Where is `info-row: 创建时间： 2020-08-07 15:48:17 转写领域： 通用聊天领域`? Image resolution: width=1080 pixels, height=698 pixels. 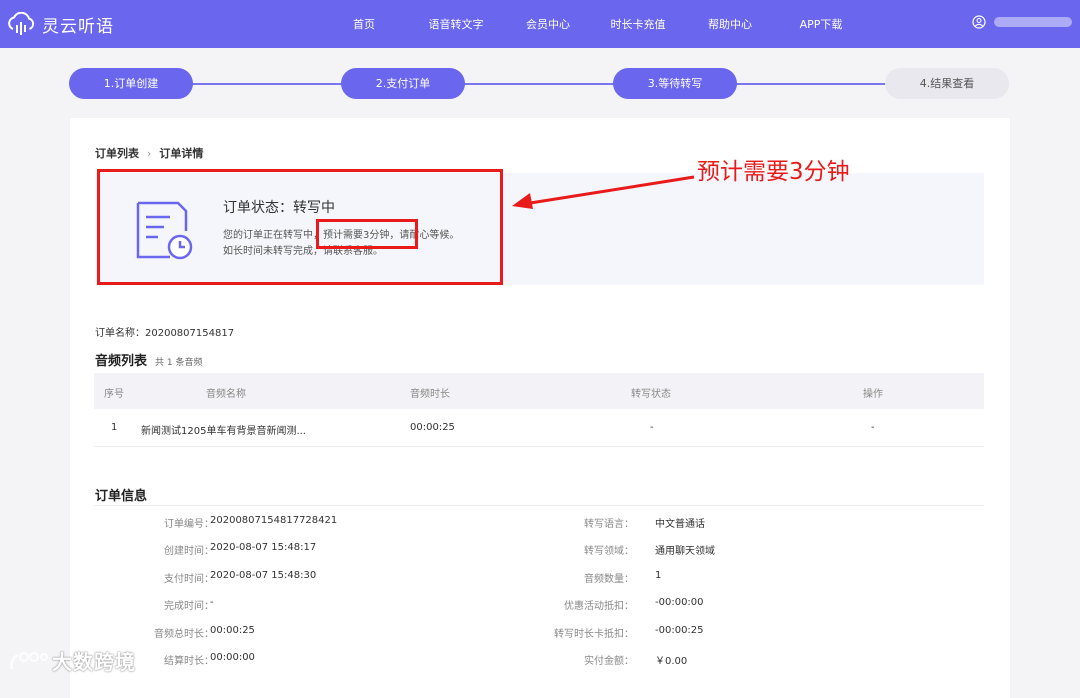
info-row: 创建时间： 2020-08-07 15:48:17 转写领域： 通用聊天领域 is located at coordinates (540, 549).